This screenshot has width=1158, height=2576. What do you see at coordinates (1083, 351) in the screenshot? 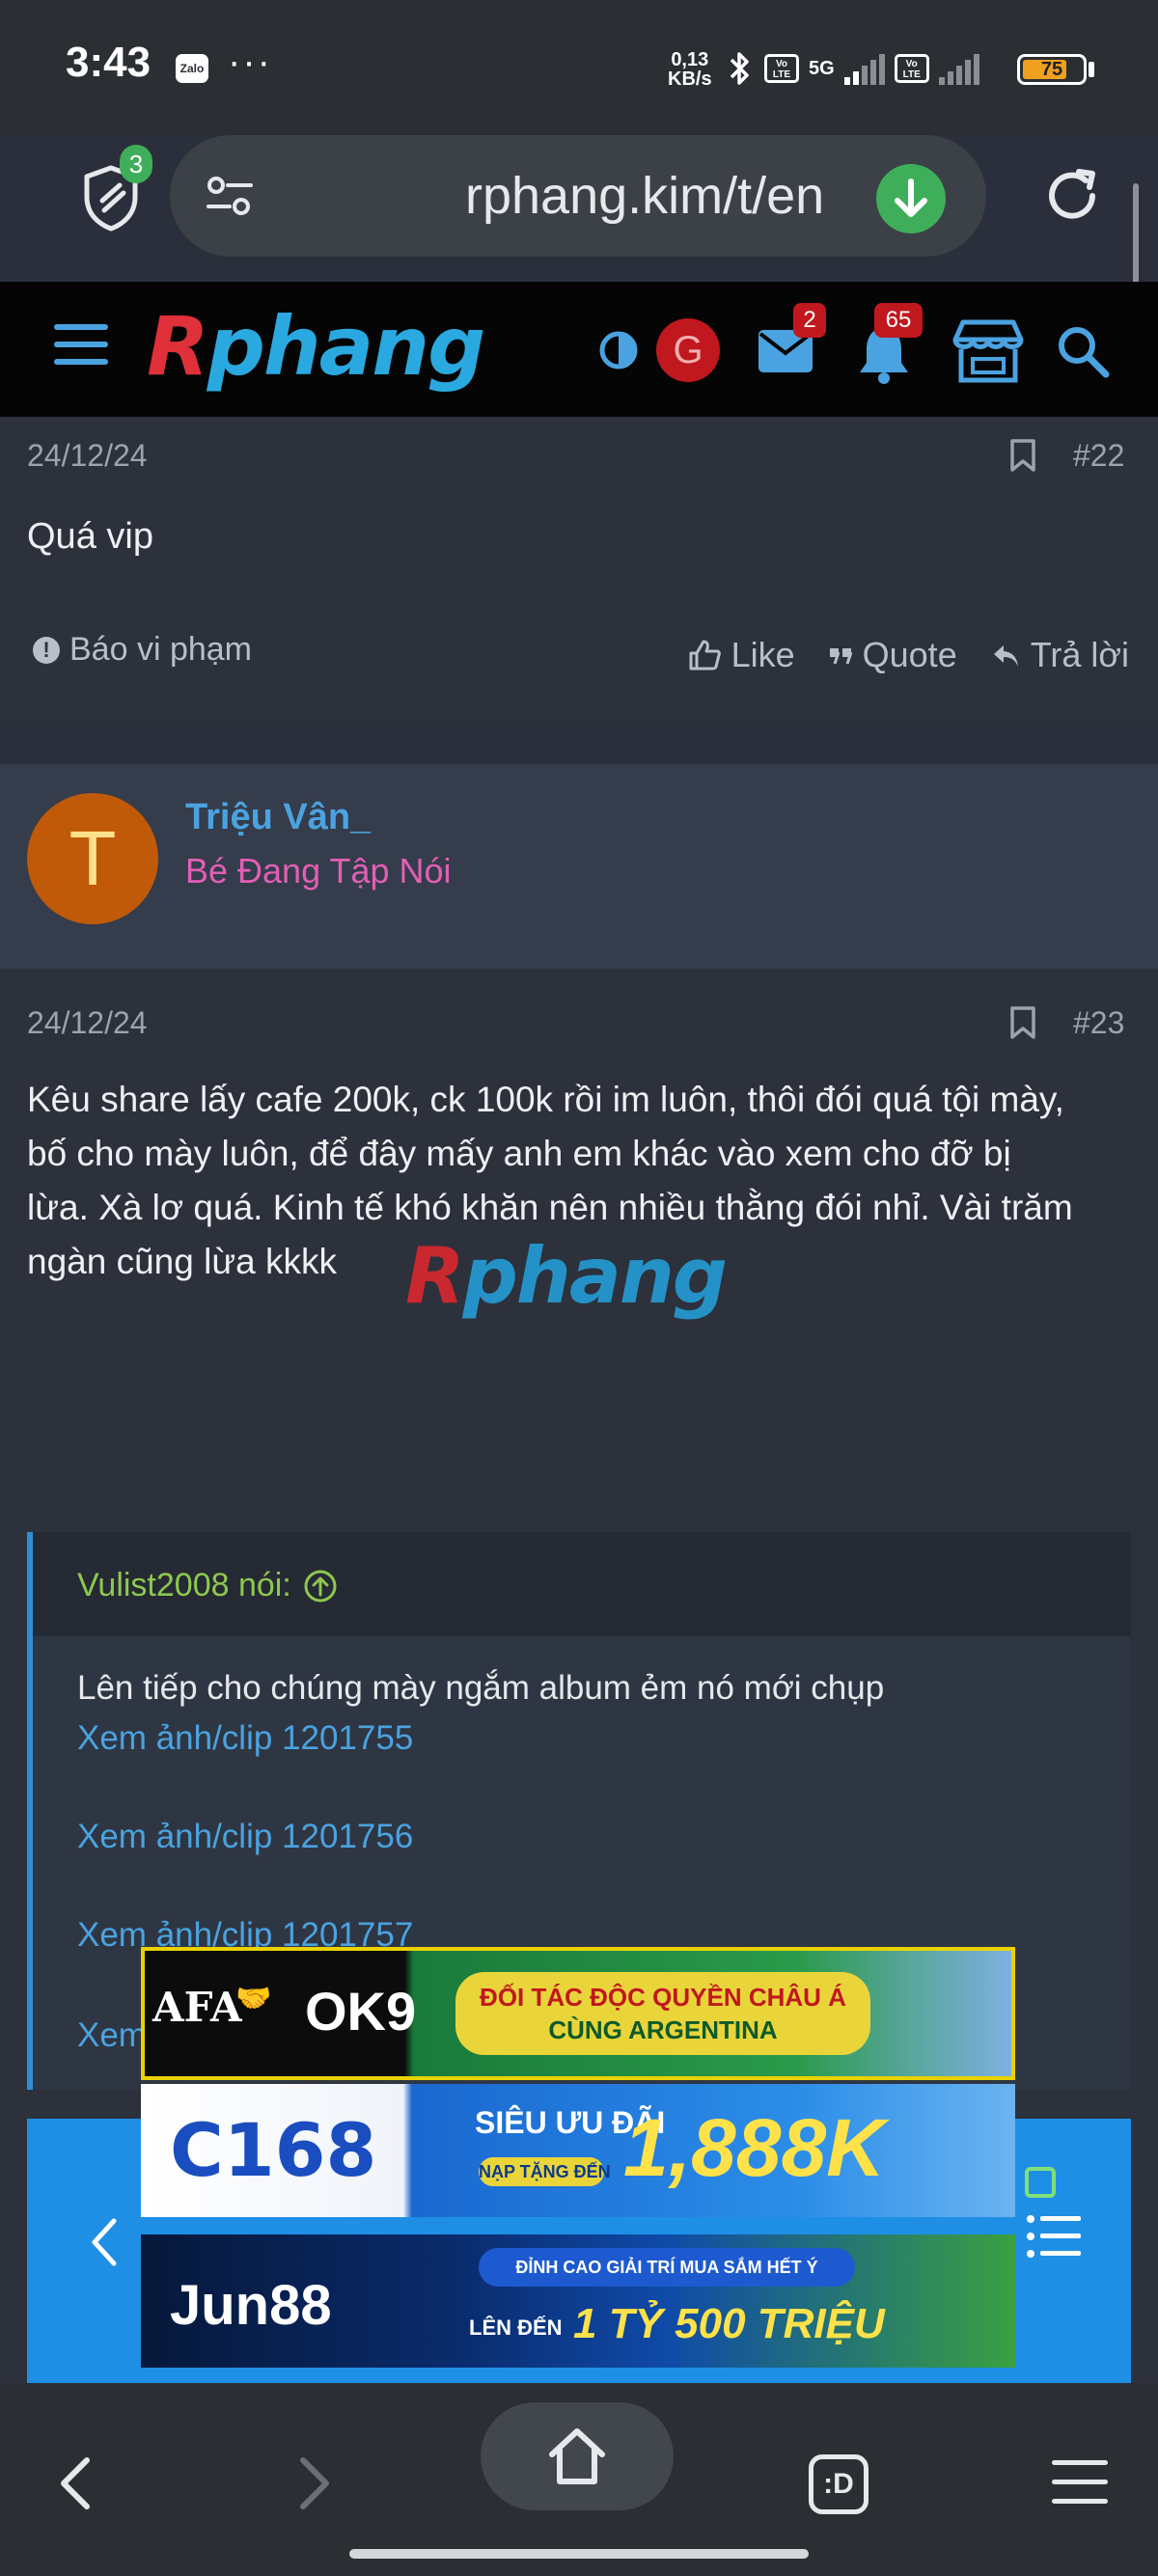
I see `search-icon` at bounding box center [1083, 351].